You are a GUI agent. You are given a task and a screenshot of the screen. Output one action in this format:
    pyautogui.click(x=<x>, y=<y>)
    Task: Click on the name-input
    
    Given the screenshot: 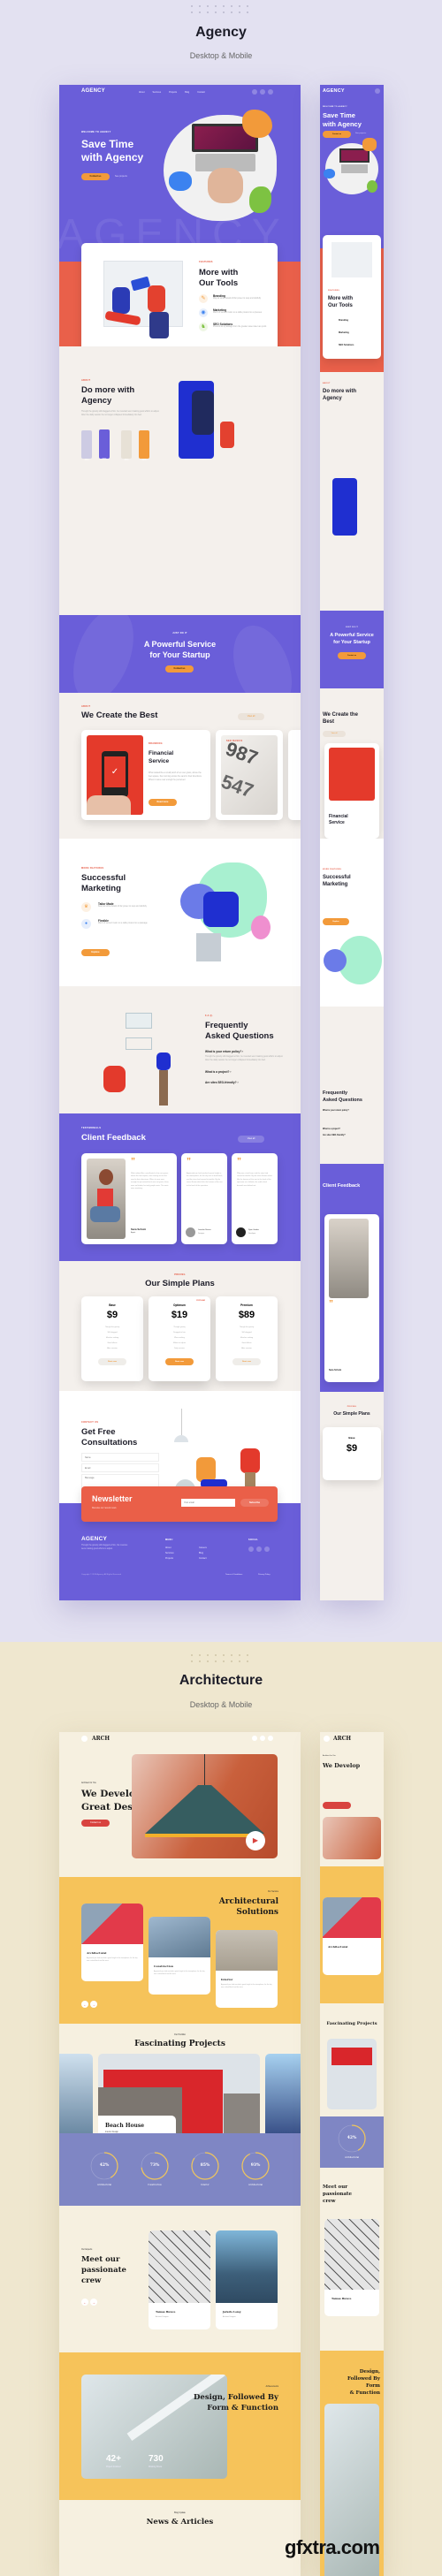 What is the action you would take?
    pyautogui.click(x=120, y=1457)
    